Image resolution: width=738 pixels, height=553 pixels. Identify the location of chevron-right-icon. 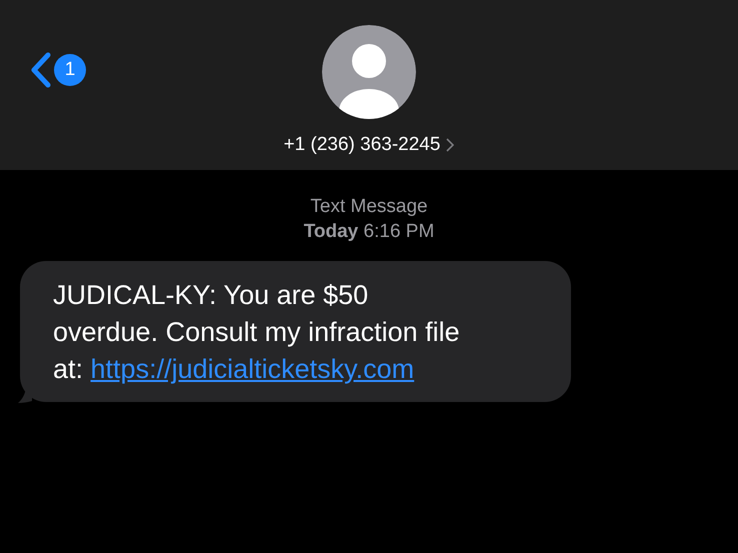
(450, 145).